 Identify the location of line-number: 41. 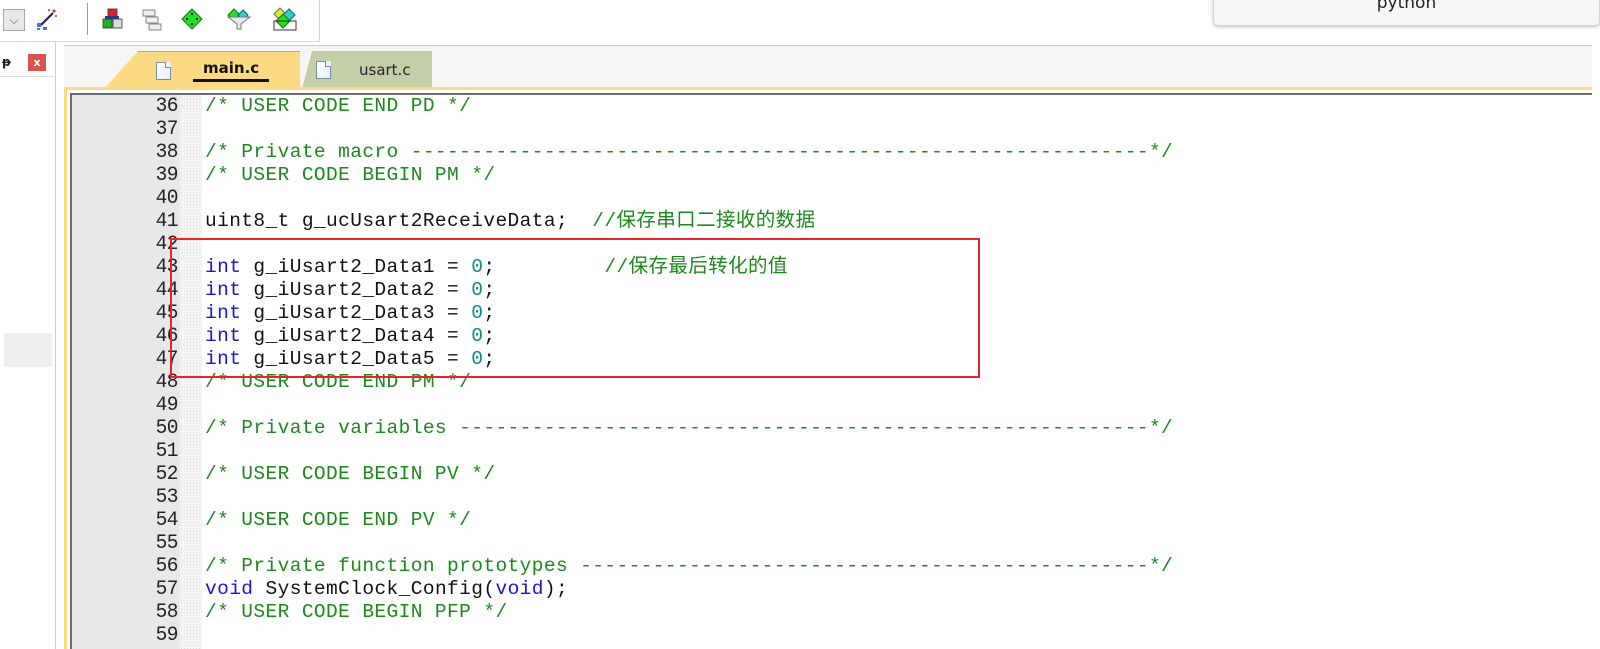
(167, 221).